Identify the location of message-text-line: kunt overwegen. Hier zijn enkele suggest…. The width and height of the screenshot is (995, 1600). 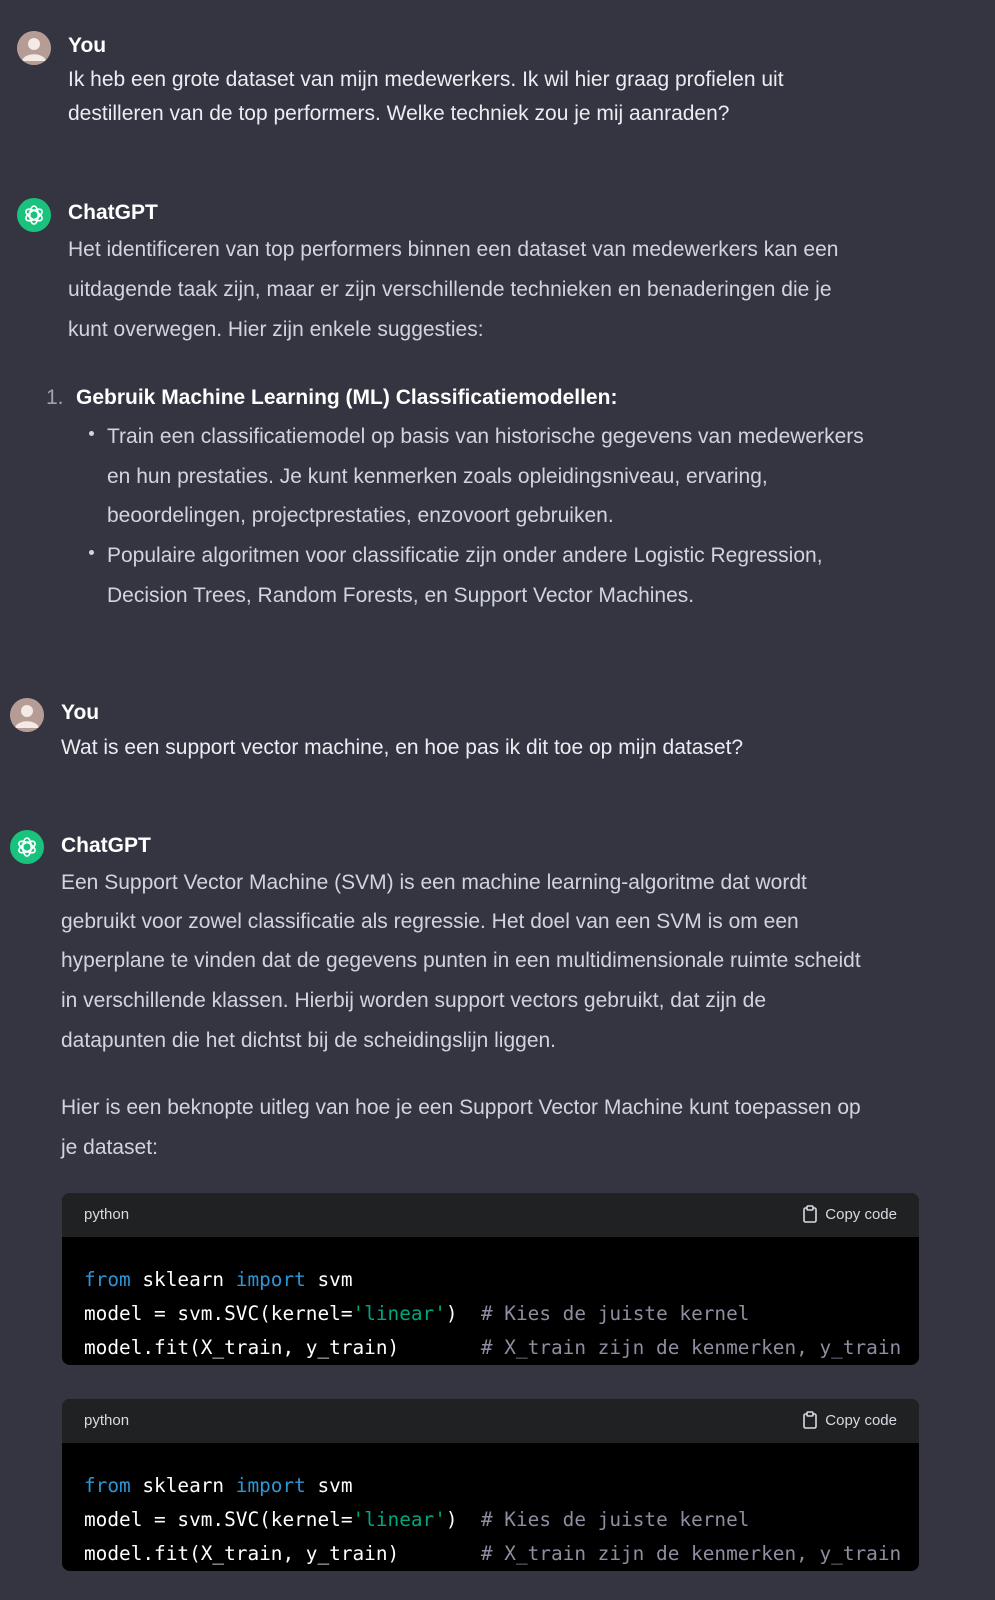
(276, 329).